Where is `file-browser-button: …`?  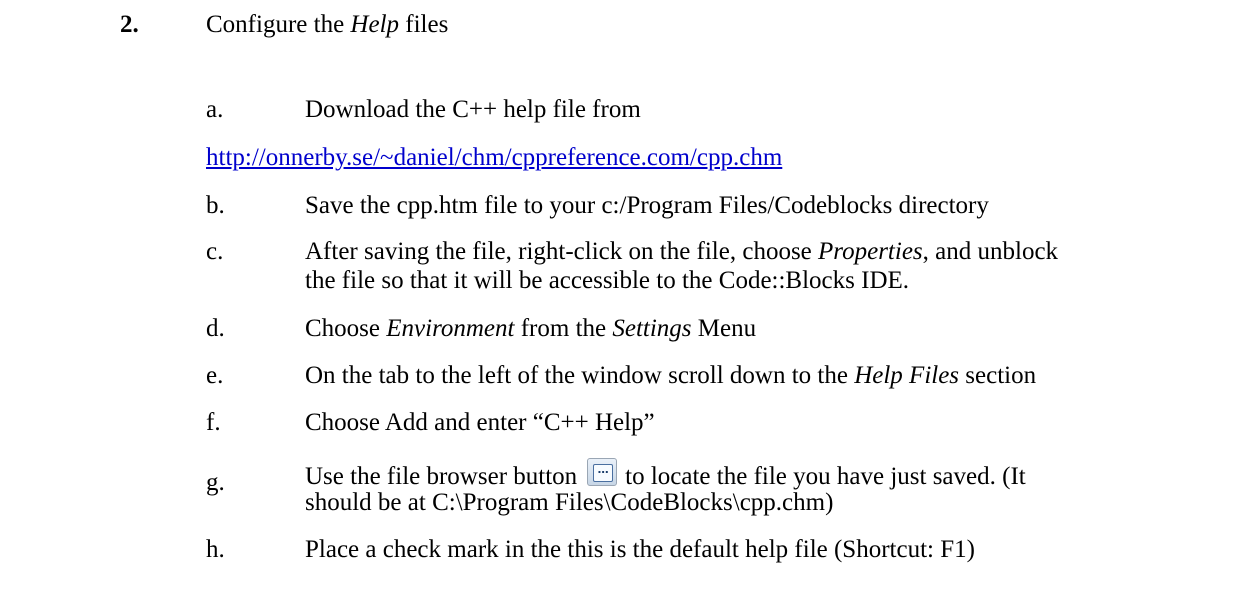 file-browser-button: … is located at coordinates (602, 472).